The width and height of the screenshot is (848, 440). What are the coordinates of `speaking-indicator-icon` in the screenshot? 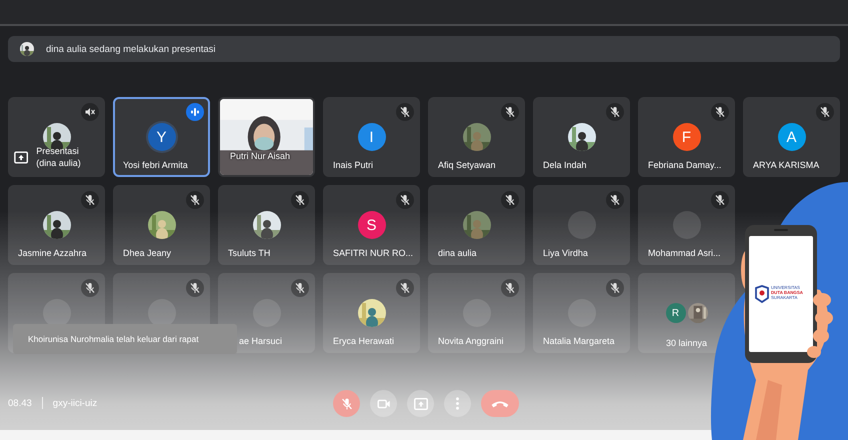 It's located at (195, 112).